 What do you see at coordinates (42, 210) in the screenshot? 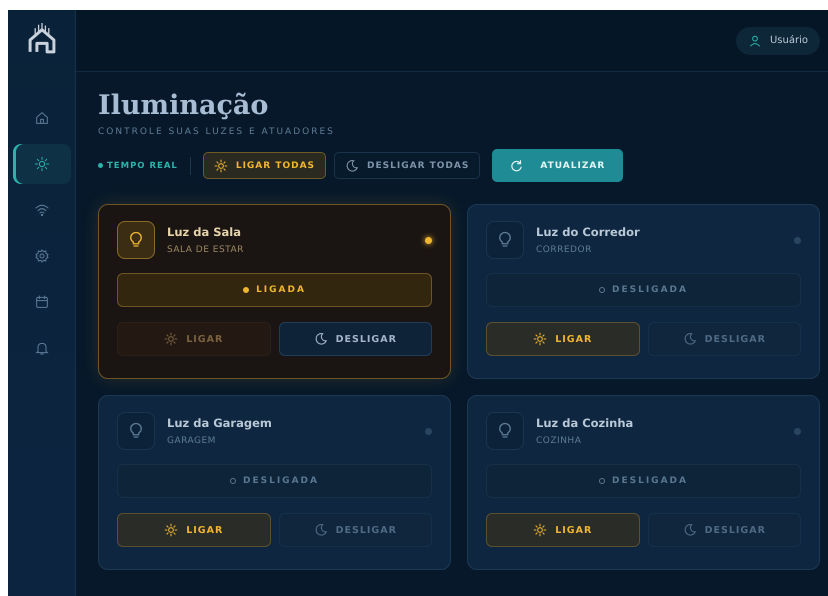
I see `wifi-icon` at bounding box center [42, 210].